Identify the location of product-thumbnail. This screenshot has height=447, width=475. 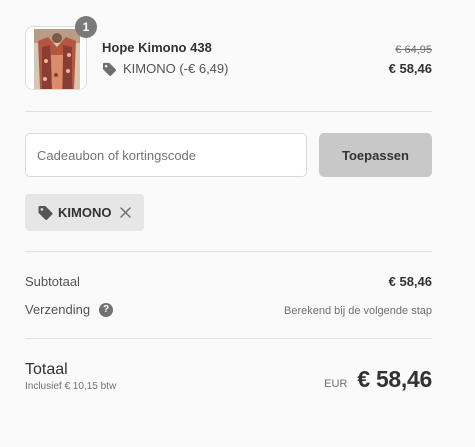
(56, 58).